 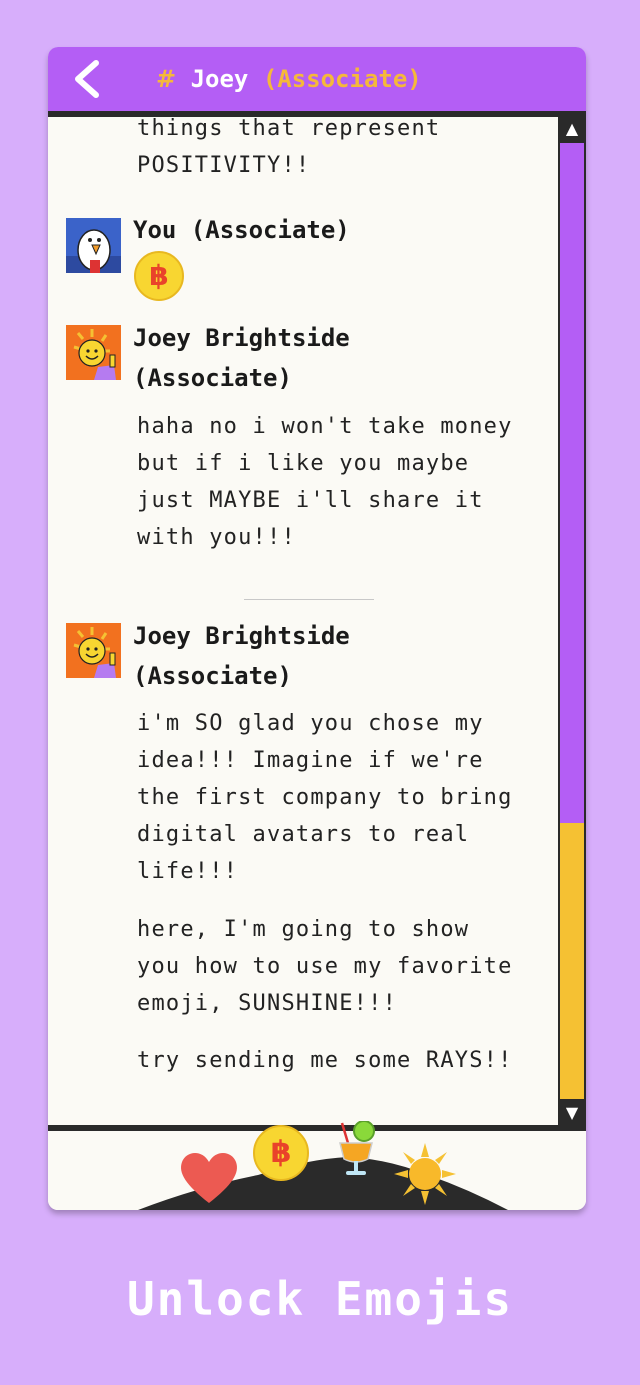 I want to click on cocktail-emoji, so click(x=357, y=1150).